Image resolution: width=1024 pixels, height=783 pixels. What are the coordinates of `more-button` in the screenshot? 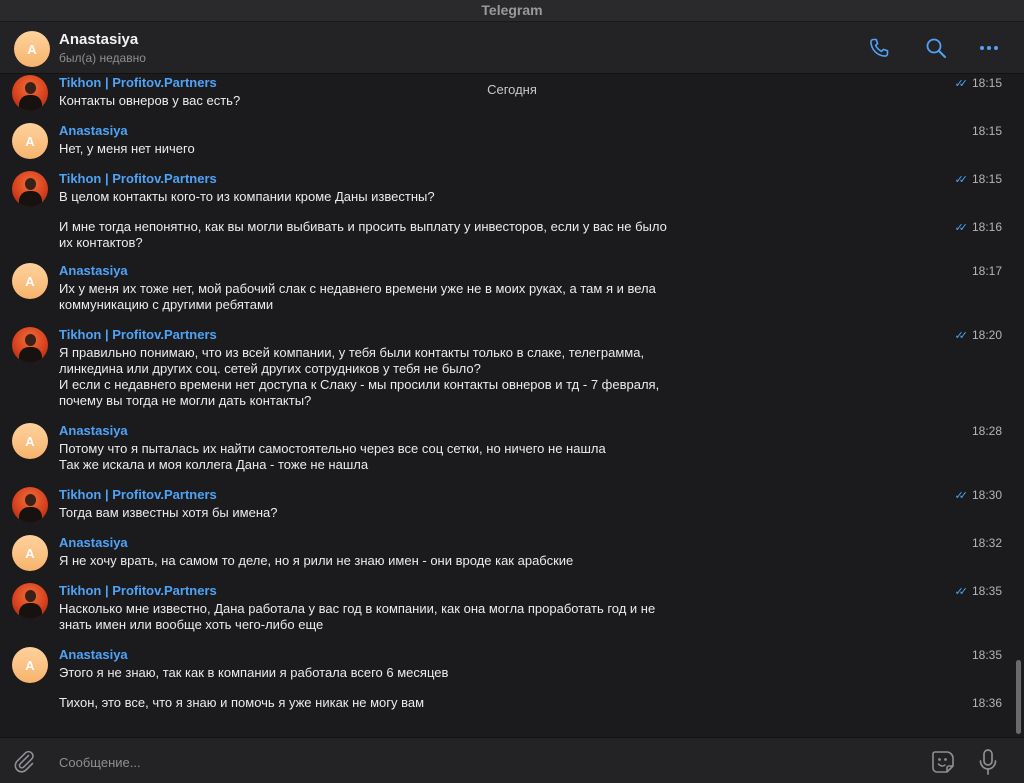 It's located at (989, 48).